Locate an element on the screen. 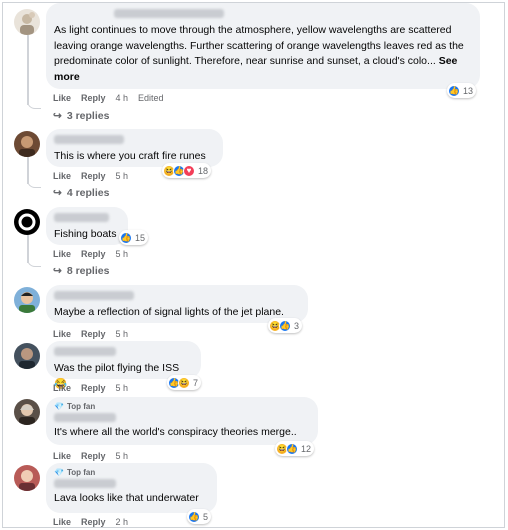  reaction-count: 13 is located at coordinates (468, 90).